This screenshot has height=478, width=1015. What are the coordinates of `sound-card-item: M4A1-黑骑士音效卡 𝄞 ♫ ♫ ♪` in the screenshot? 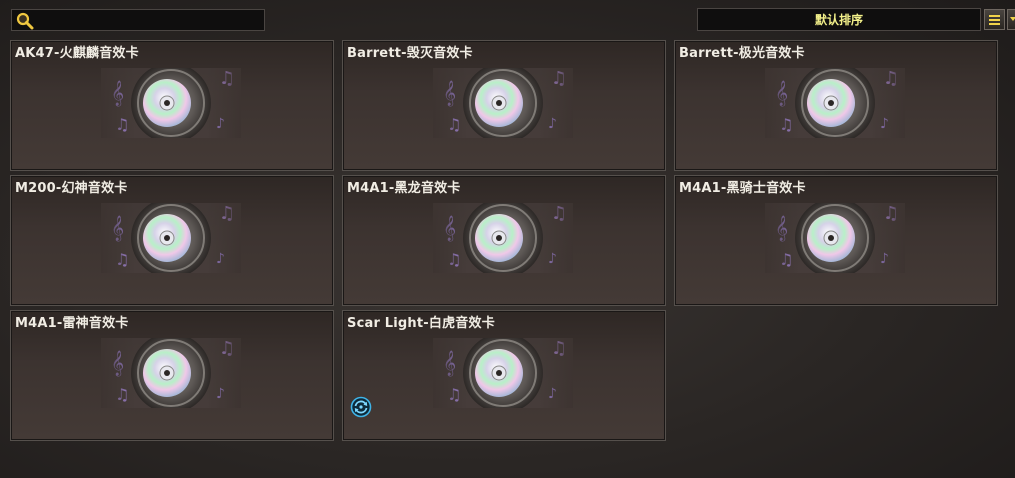 It's located at (836, 240).